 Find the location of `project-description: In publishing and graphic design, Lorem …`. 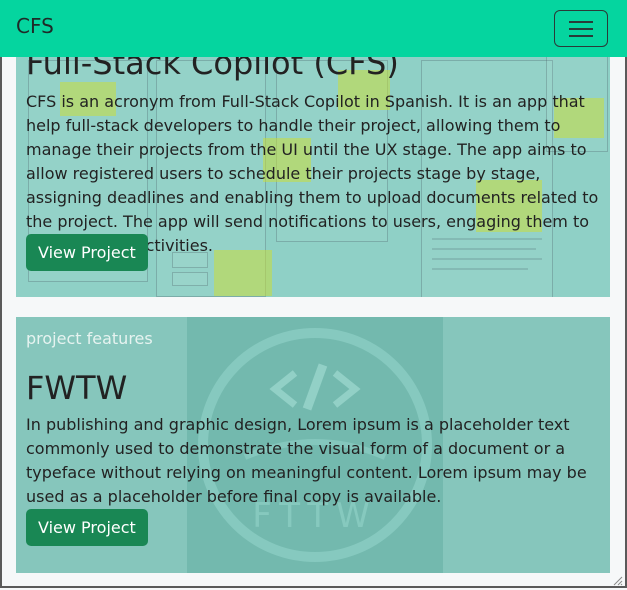

project-description: In publishing and graphic design, Lorem … is located at coordinates (306, 460).